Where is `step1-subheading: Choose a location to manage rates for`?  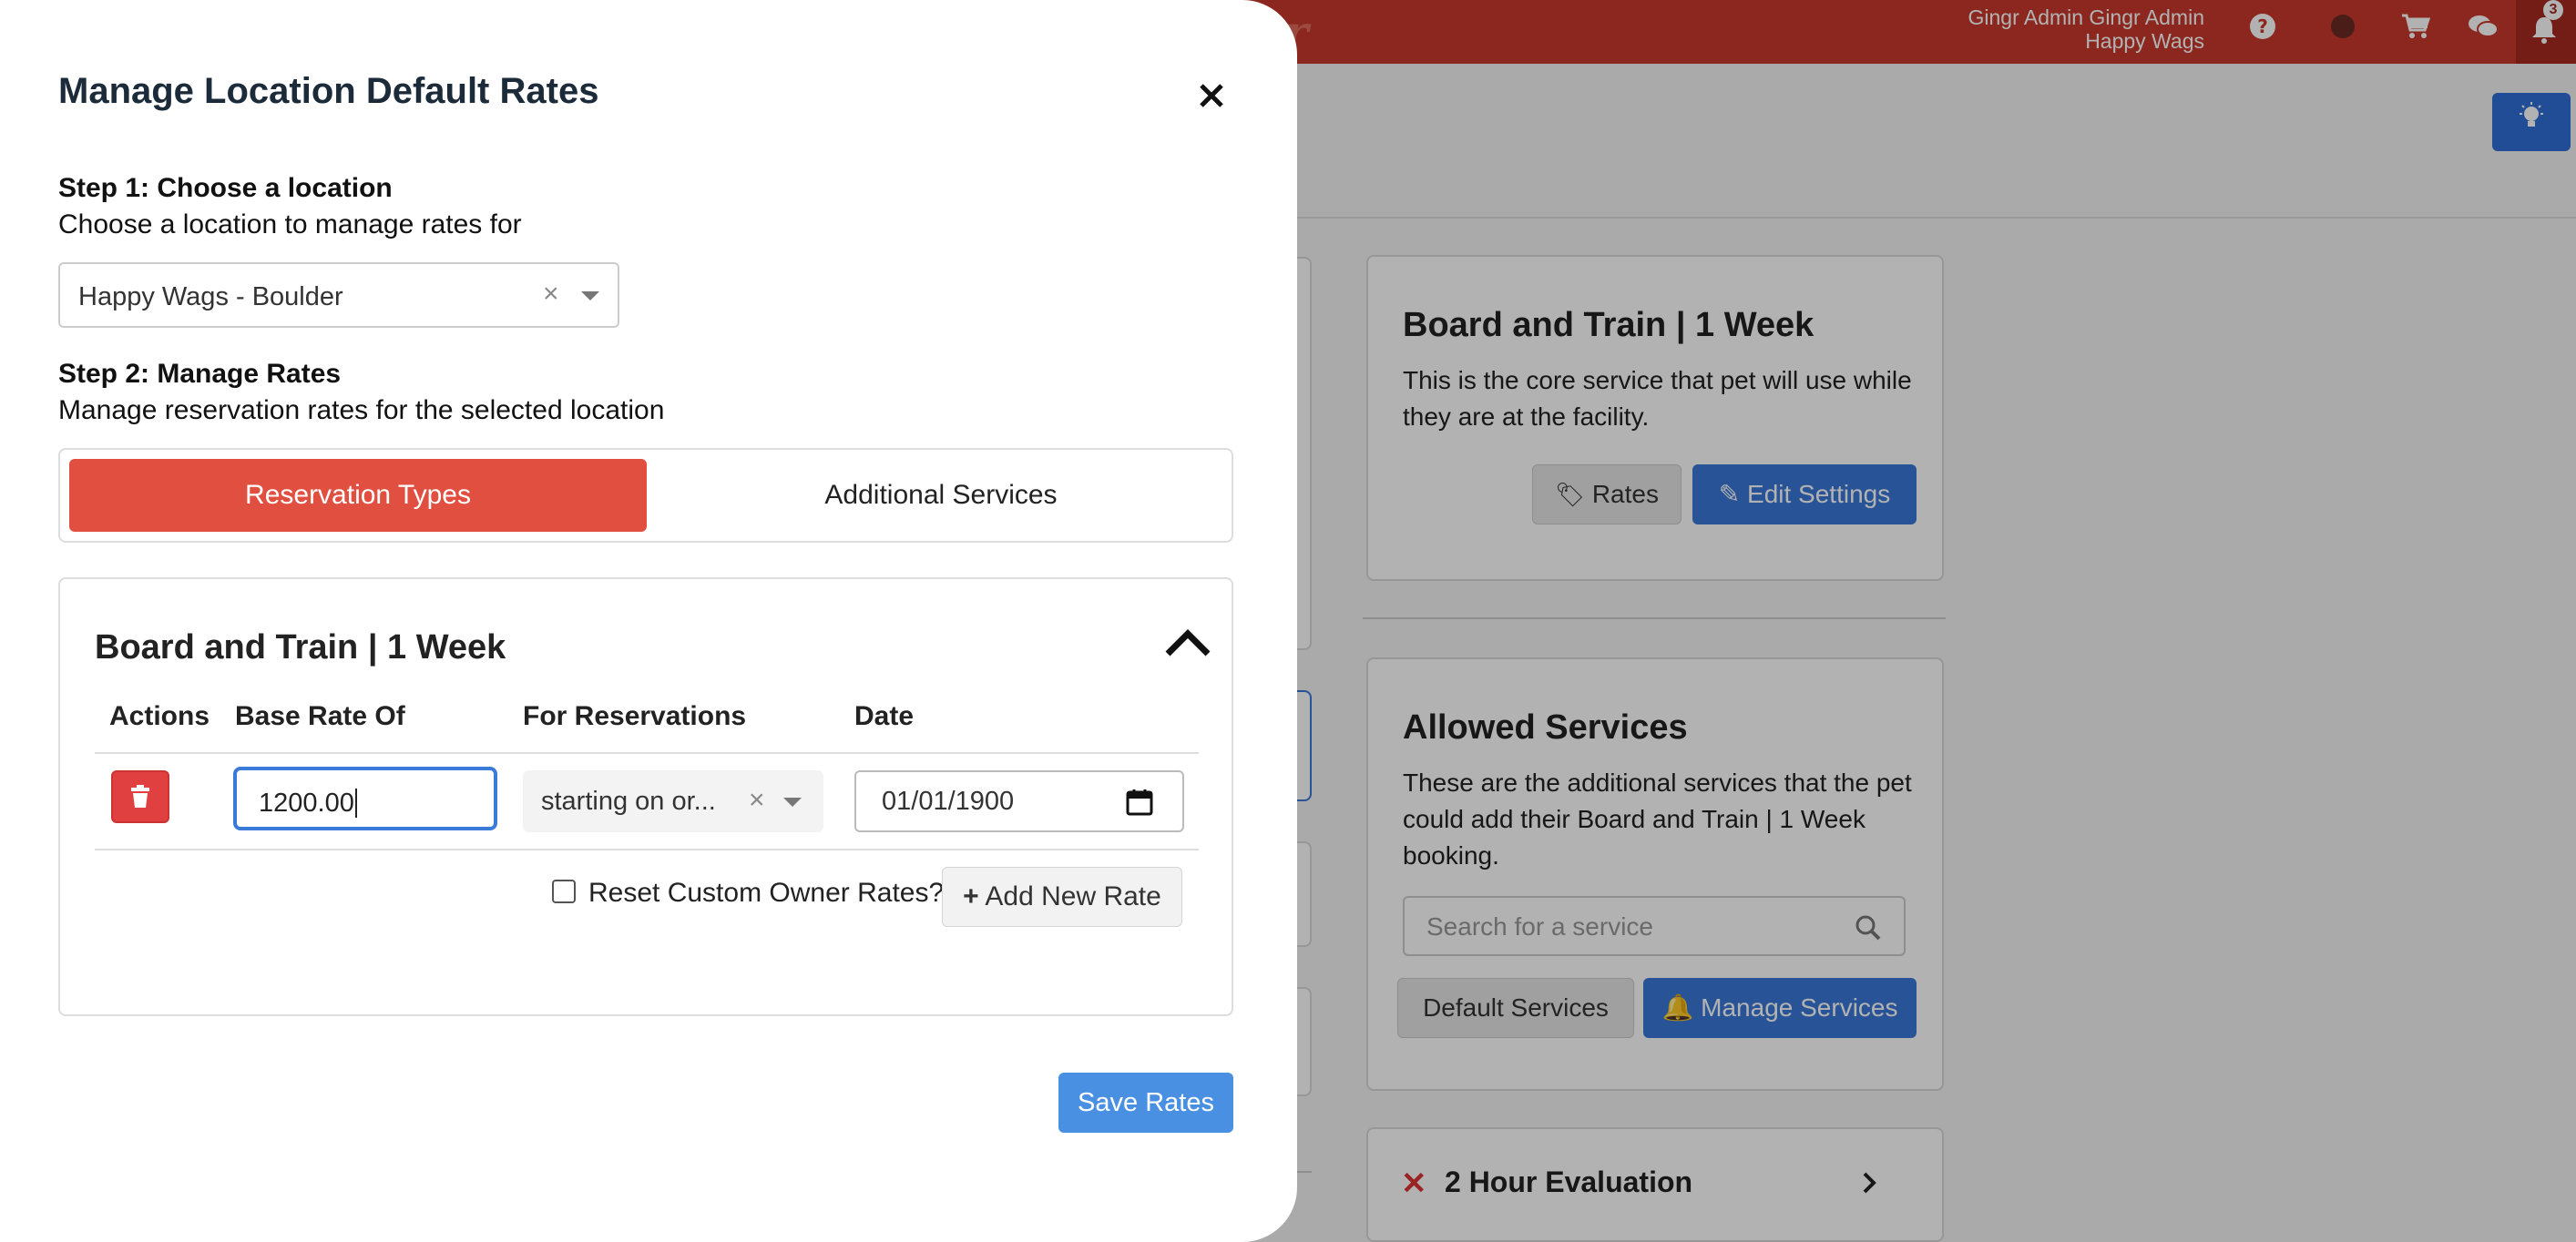 step1-subheading: Choose a location to manage rates for is located at coordinates (290, 224).